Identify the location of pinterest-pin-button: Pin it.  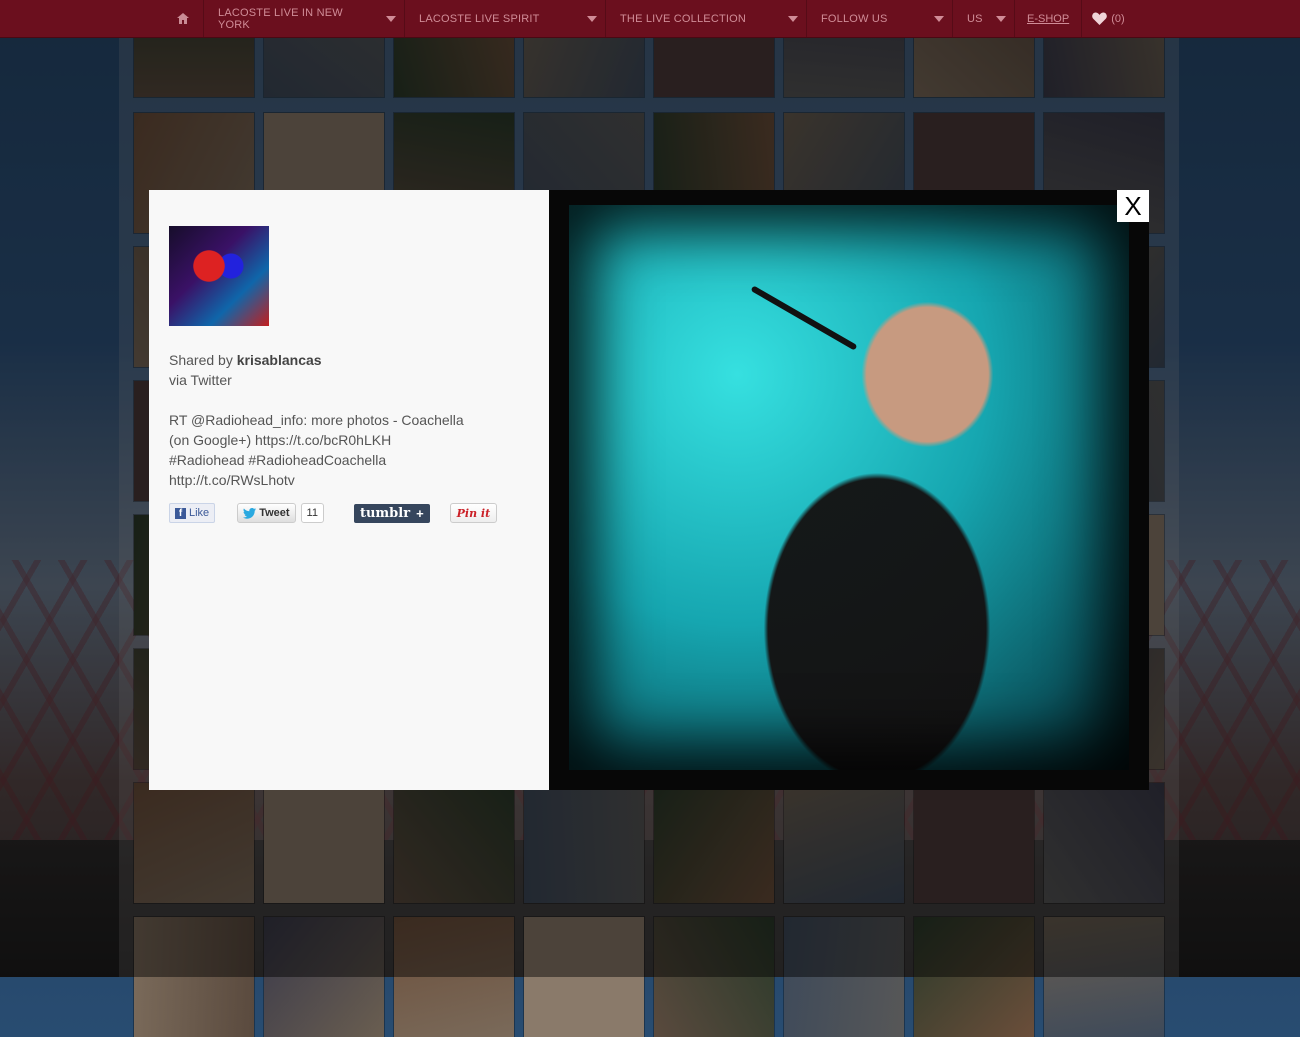
(473, 513).